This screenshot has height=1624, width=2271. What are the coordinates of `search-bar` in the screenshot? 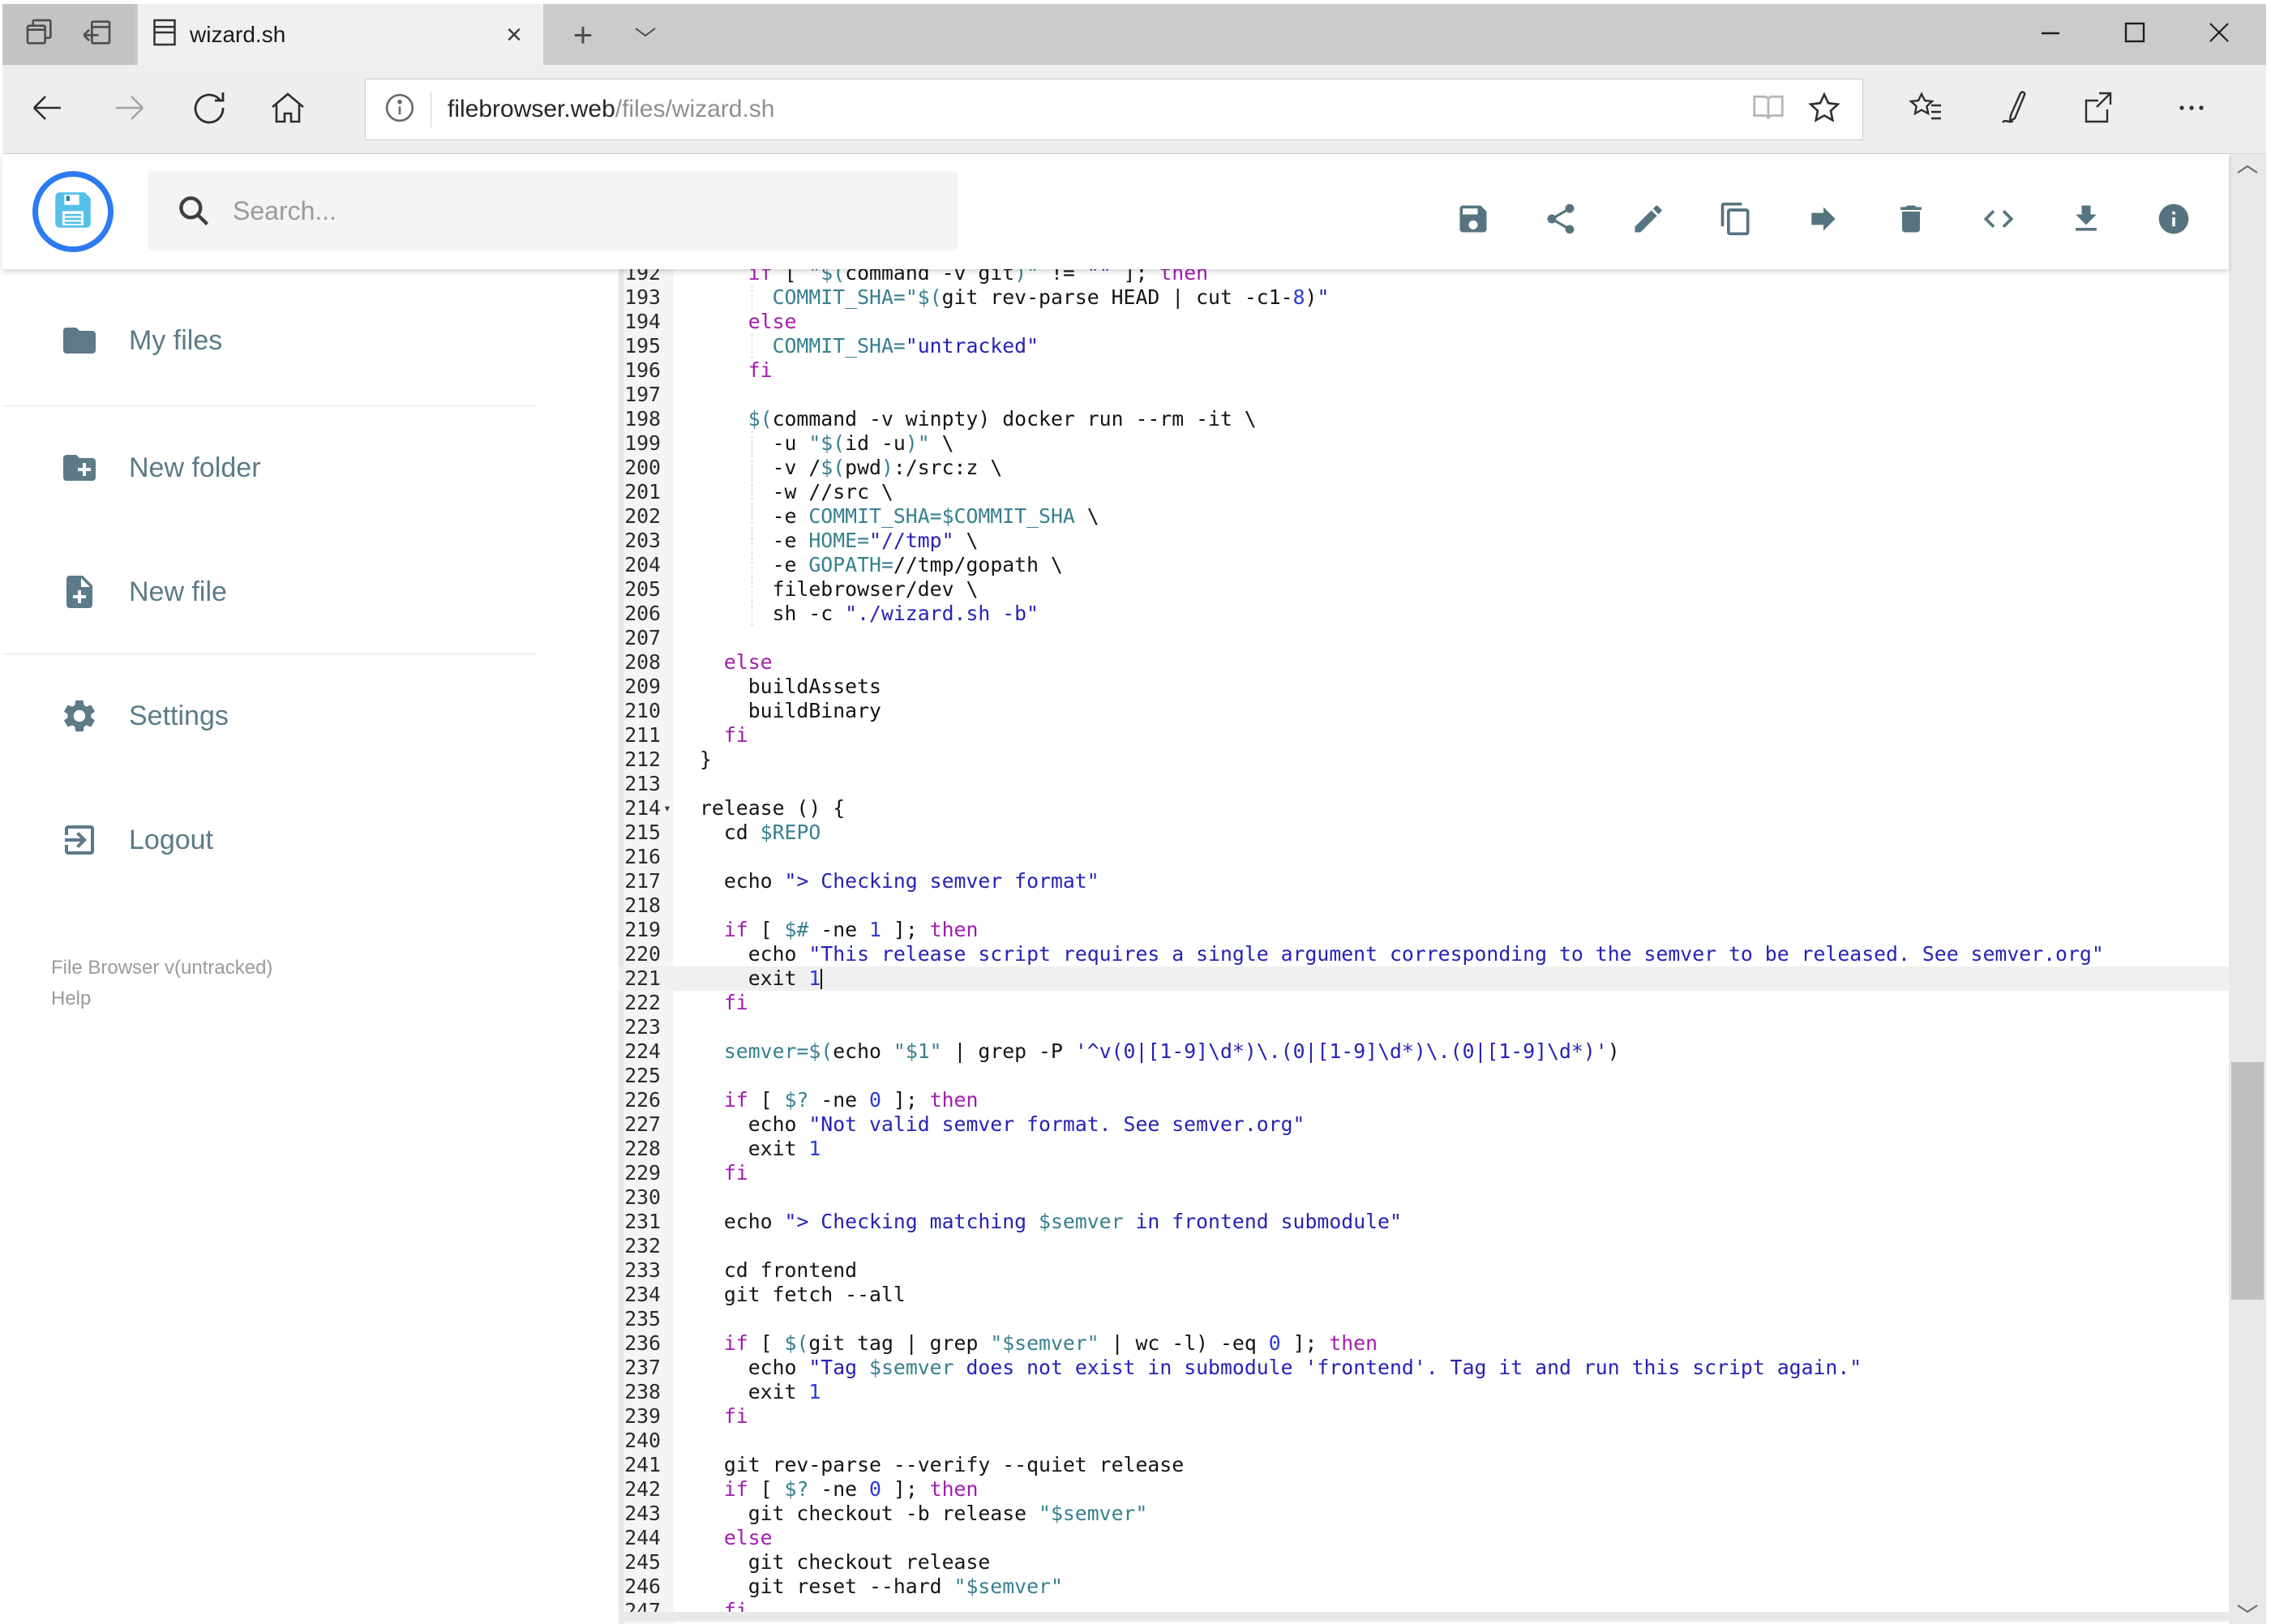 It's located at (553, 211).